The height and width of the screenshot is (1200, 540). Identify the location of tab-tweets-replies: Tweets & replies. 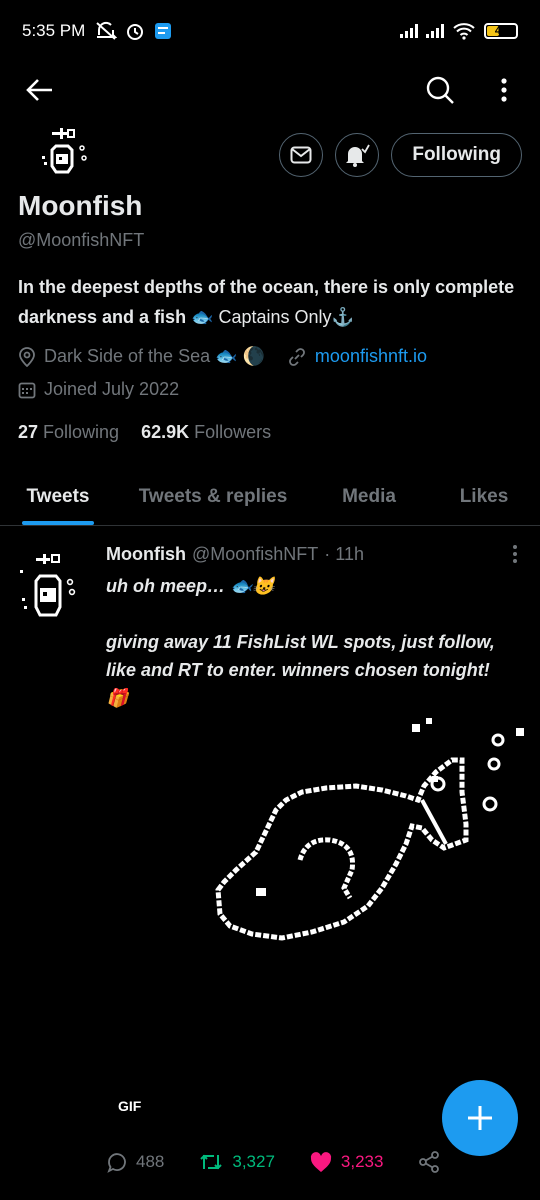
(213, 496).